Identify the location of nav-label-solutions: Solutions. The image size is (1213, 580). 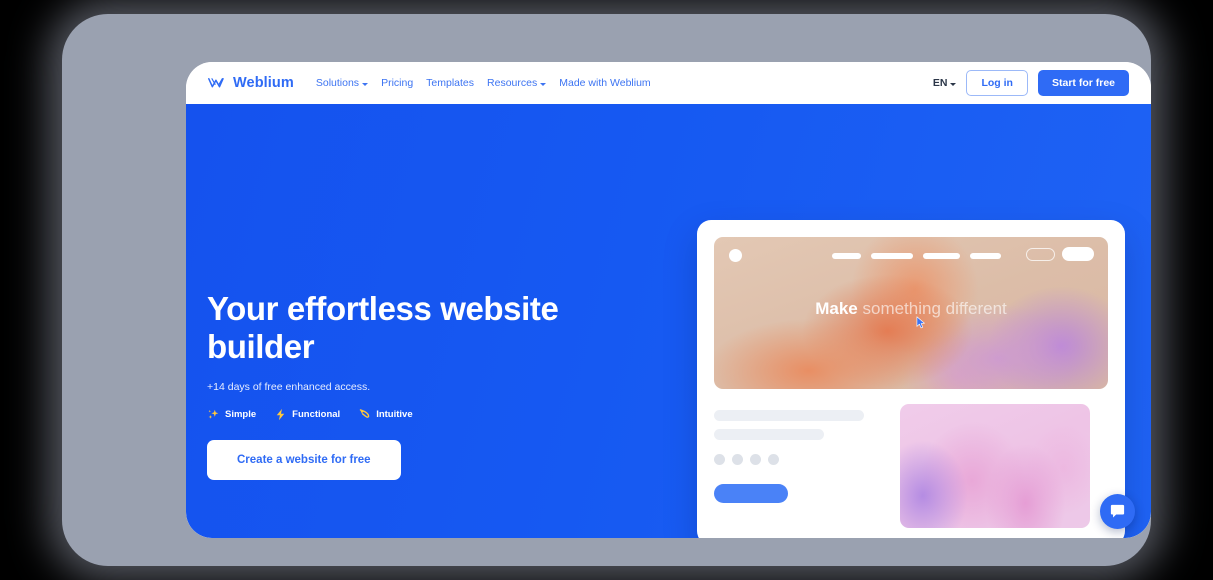
(337, 83).